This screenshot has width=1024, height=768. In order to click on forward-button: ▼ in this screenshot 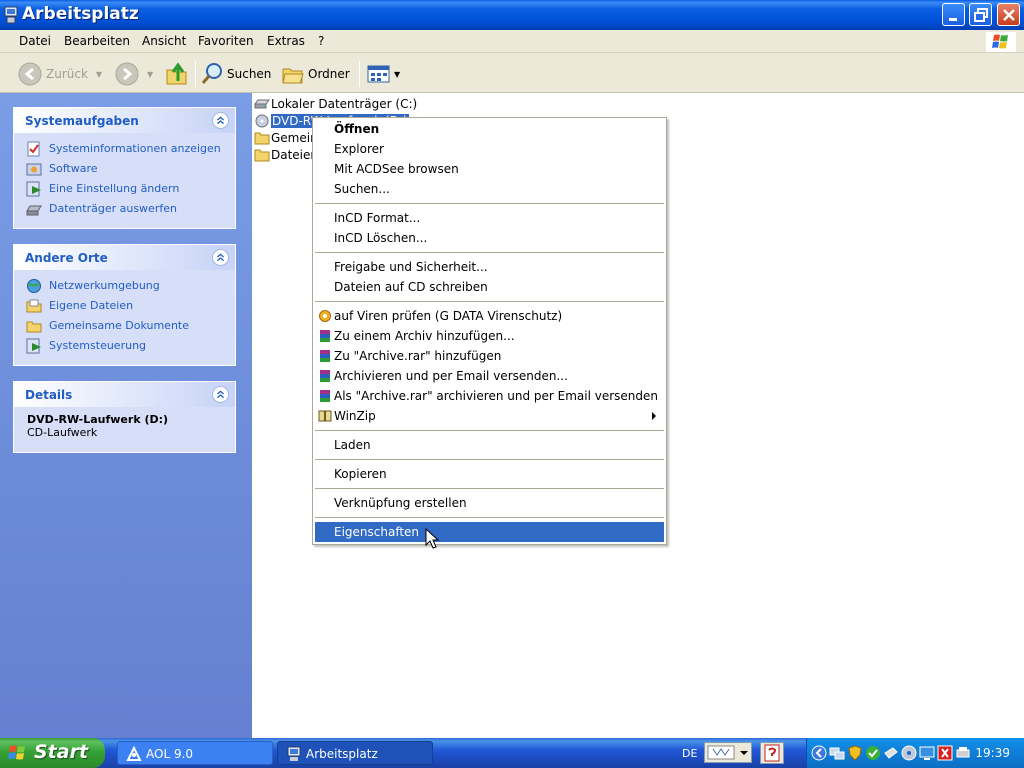, I will do `click(134, 74)`.